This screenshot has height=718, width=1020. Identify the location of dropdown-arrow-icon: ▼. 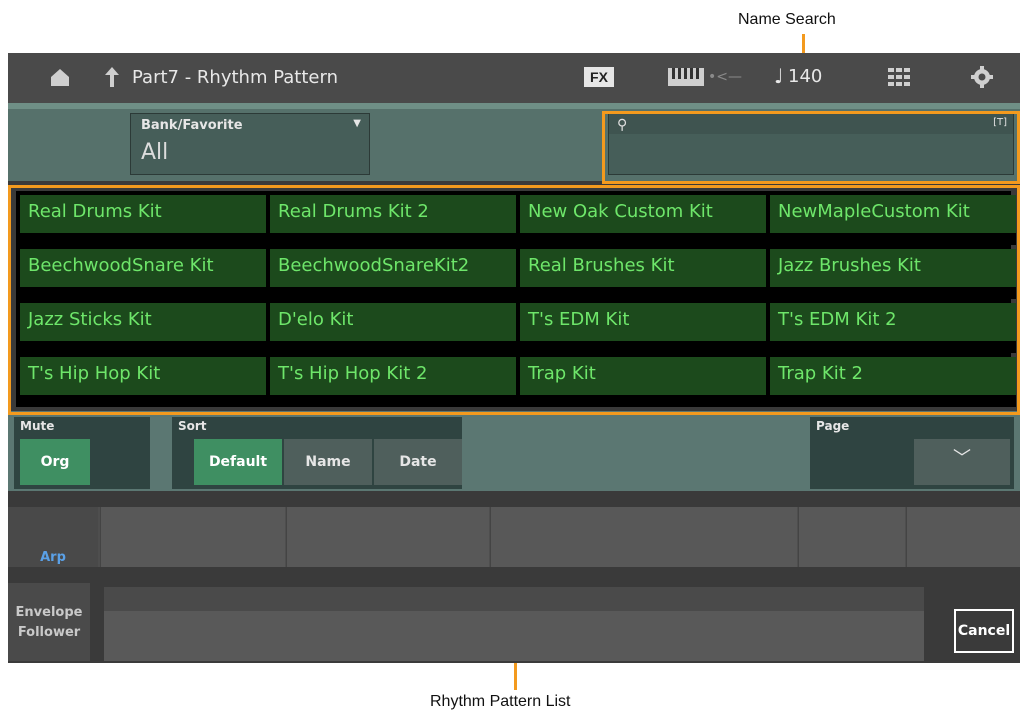
(357, 123).